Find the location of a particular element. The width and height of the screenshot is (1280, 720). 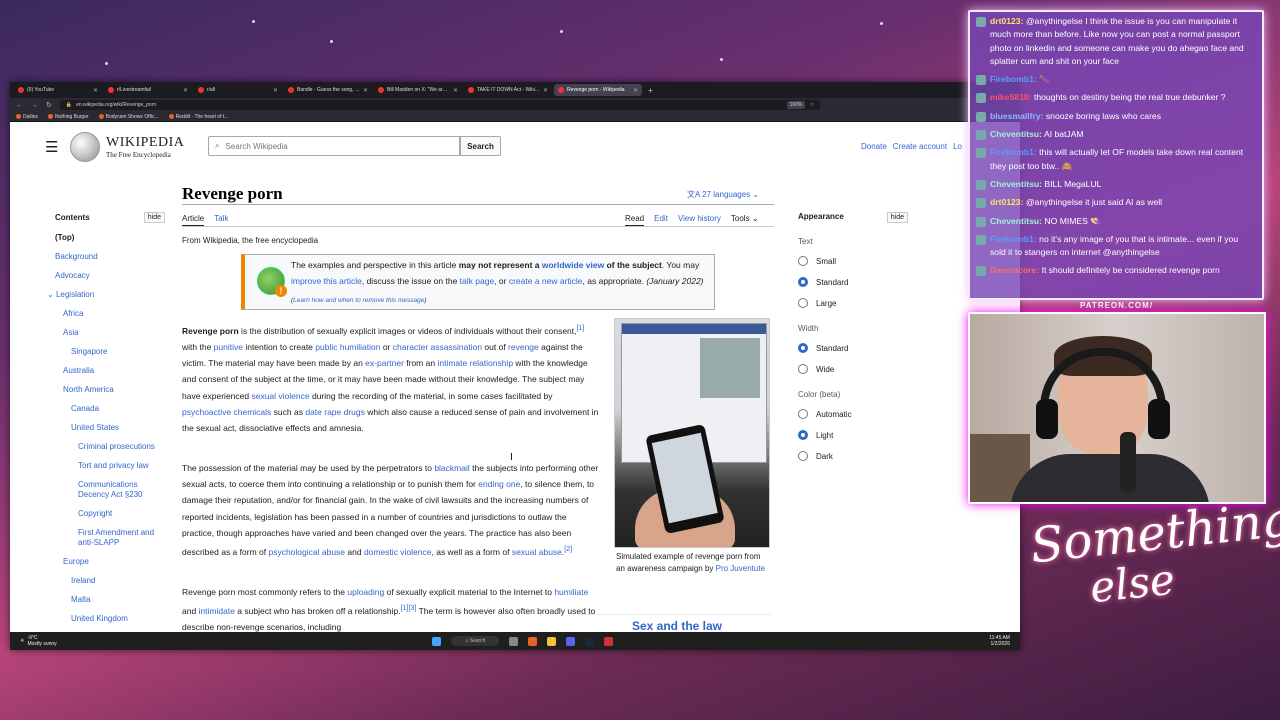

bookmark-star-icon: ☆ is located at coordinates (811, 105).